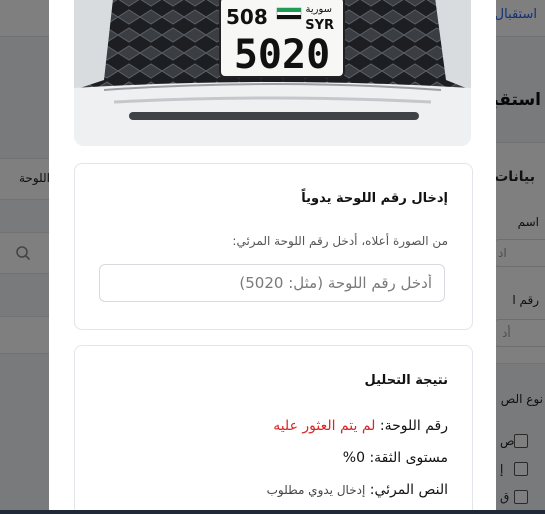 This screenshot has height=514, width=545. What do you see at coordinates (324, 426) in the screenshot?
I see `plate-result-value: لم يتم العثور عليه` at bounding box center [324, 426].